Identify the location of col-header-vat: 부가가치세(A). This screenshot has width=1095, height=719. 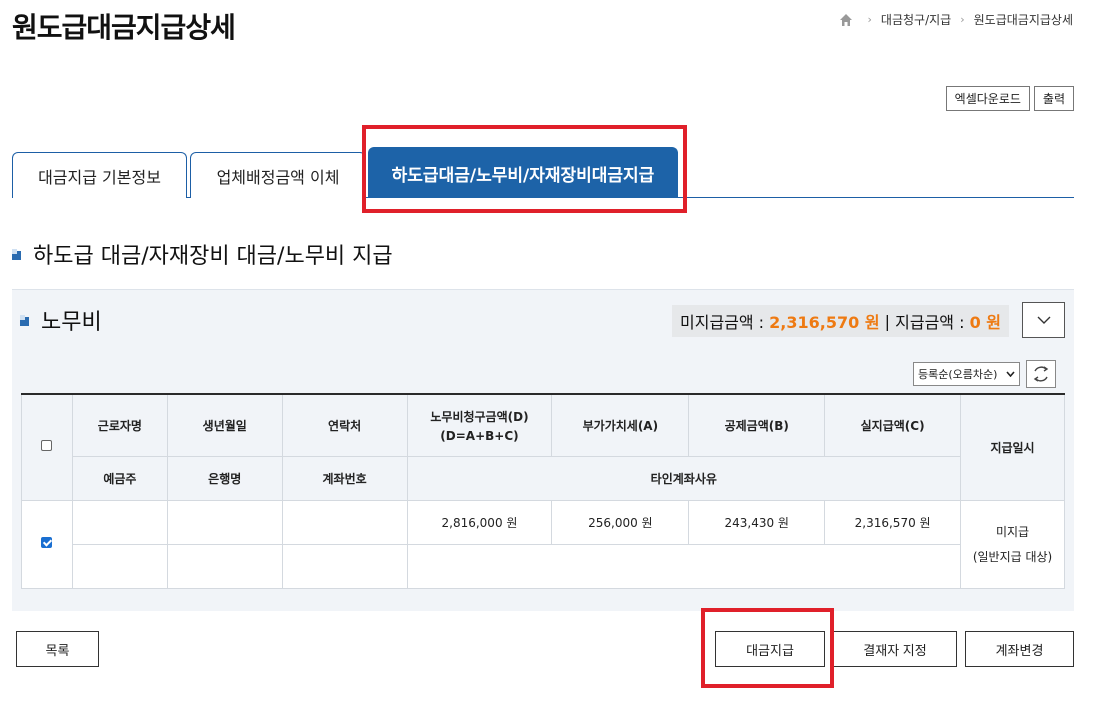
(620, 425).